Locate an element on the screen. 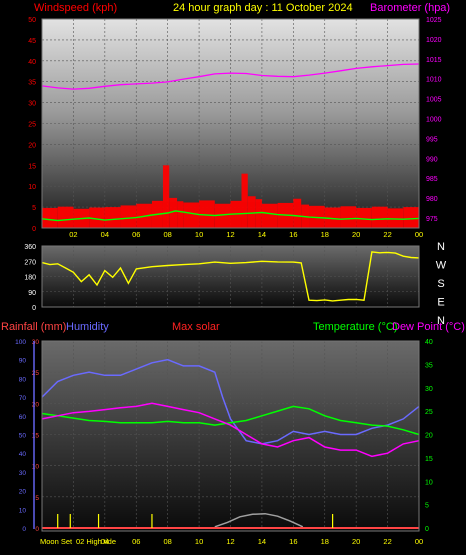 Image resolution: width=466 pixels, height=555 pixels. barometer-tick-label: 1000 is located at coordinates (434, 120).